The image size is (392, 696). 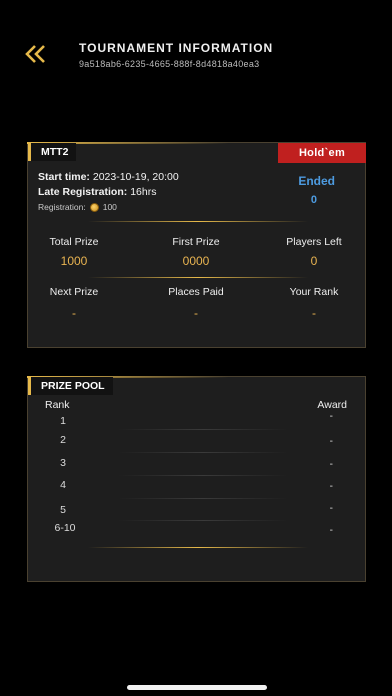 What do you see at coordinates (63, 463) in the screenshot?
I see `prize-rank: 3` at bounding box center [63, 463].